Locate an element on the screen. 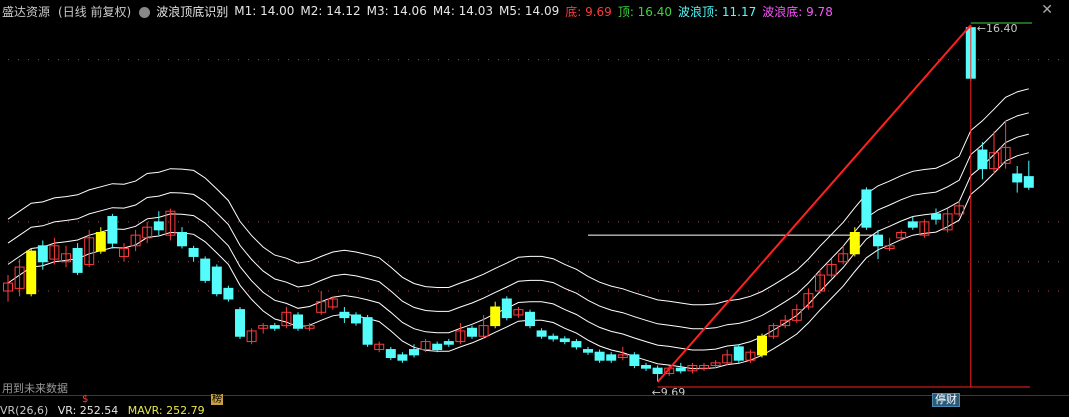  vr-indicator-bar: VR(26,6) VR: 252.54 MAVR: 252.79 is located at coordinates (105, 410).